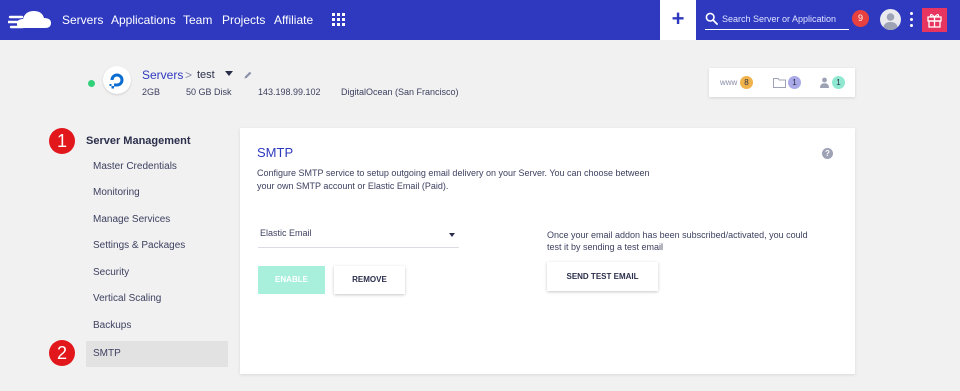 The height and width of the screenshot is (391, 960). Describe the element at coordinates (157, 354) in the screenshot. I see `sidebar-item-smtp: SMTP` at that location.